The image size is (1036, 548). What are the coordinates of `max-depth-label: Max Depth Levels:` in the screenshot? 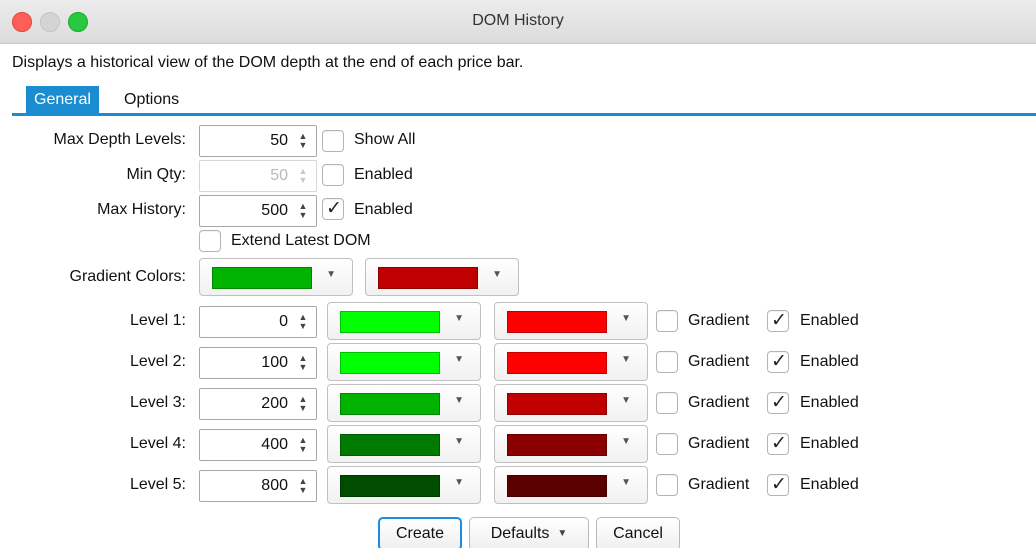 It's located at (119, 139).